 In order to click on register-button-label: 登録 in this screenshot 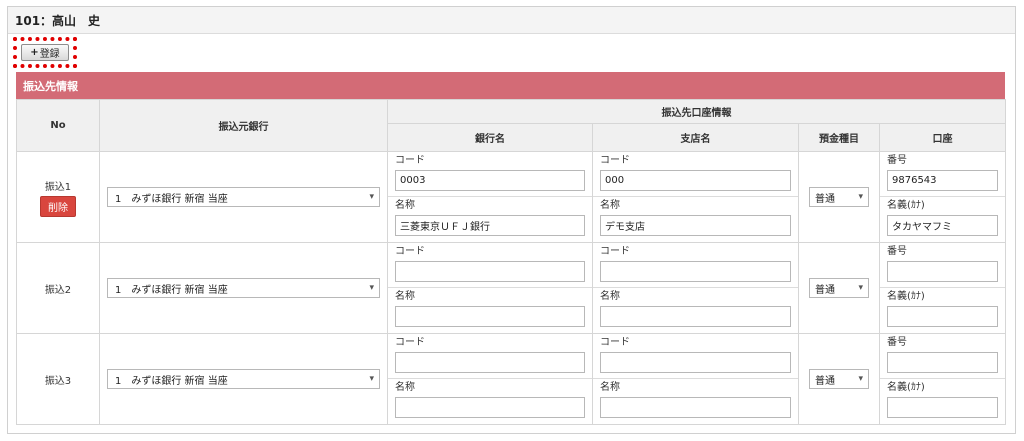, I will do `click(49, 54)`.